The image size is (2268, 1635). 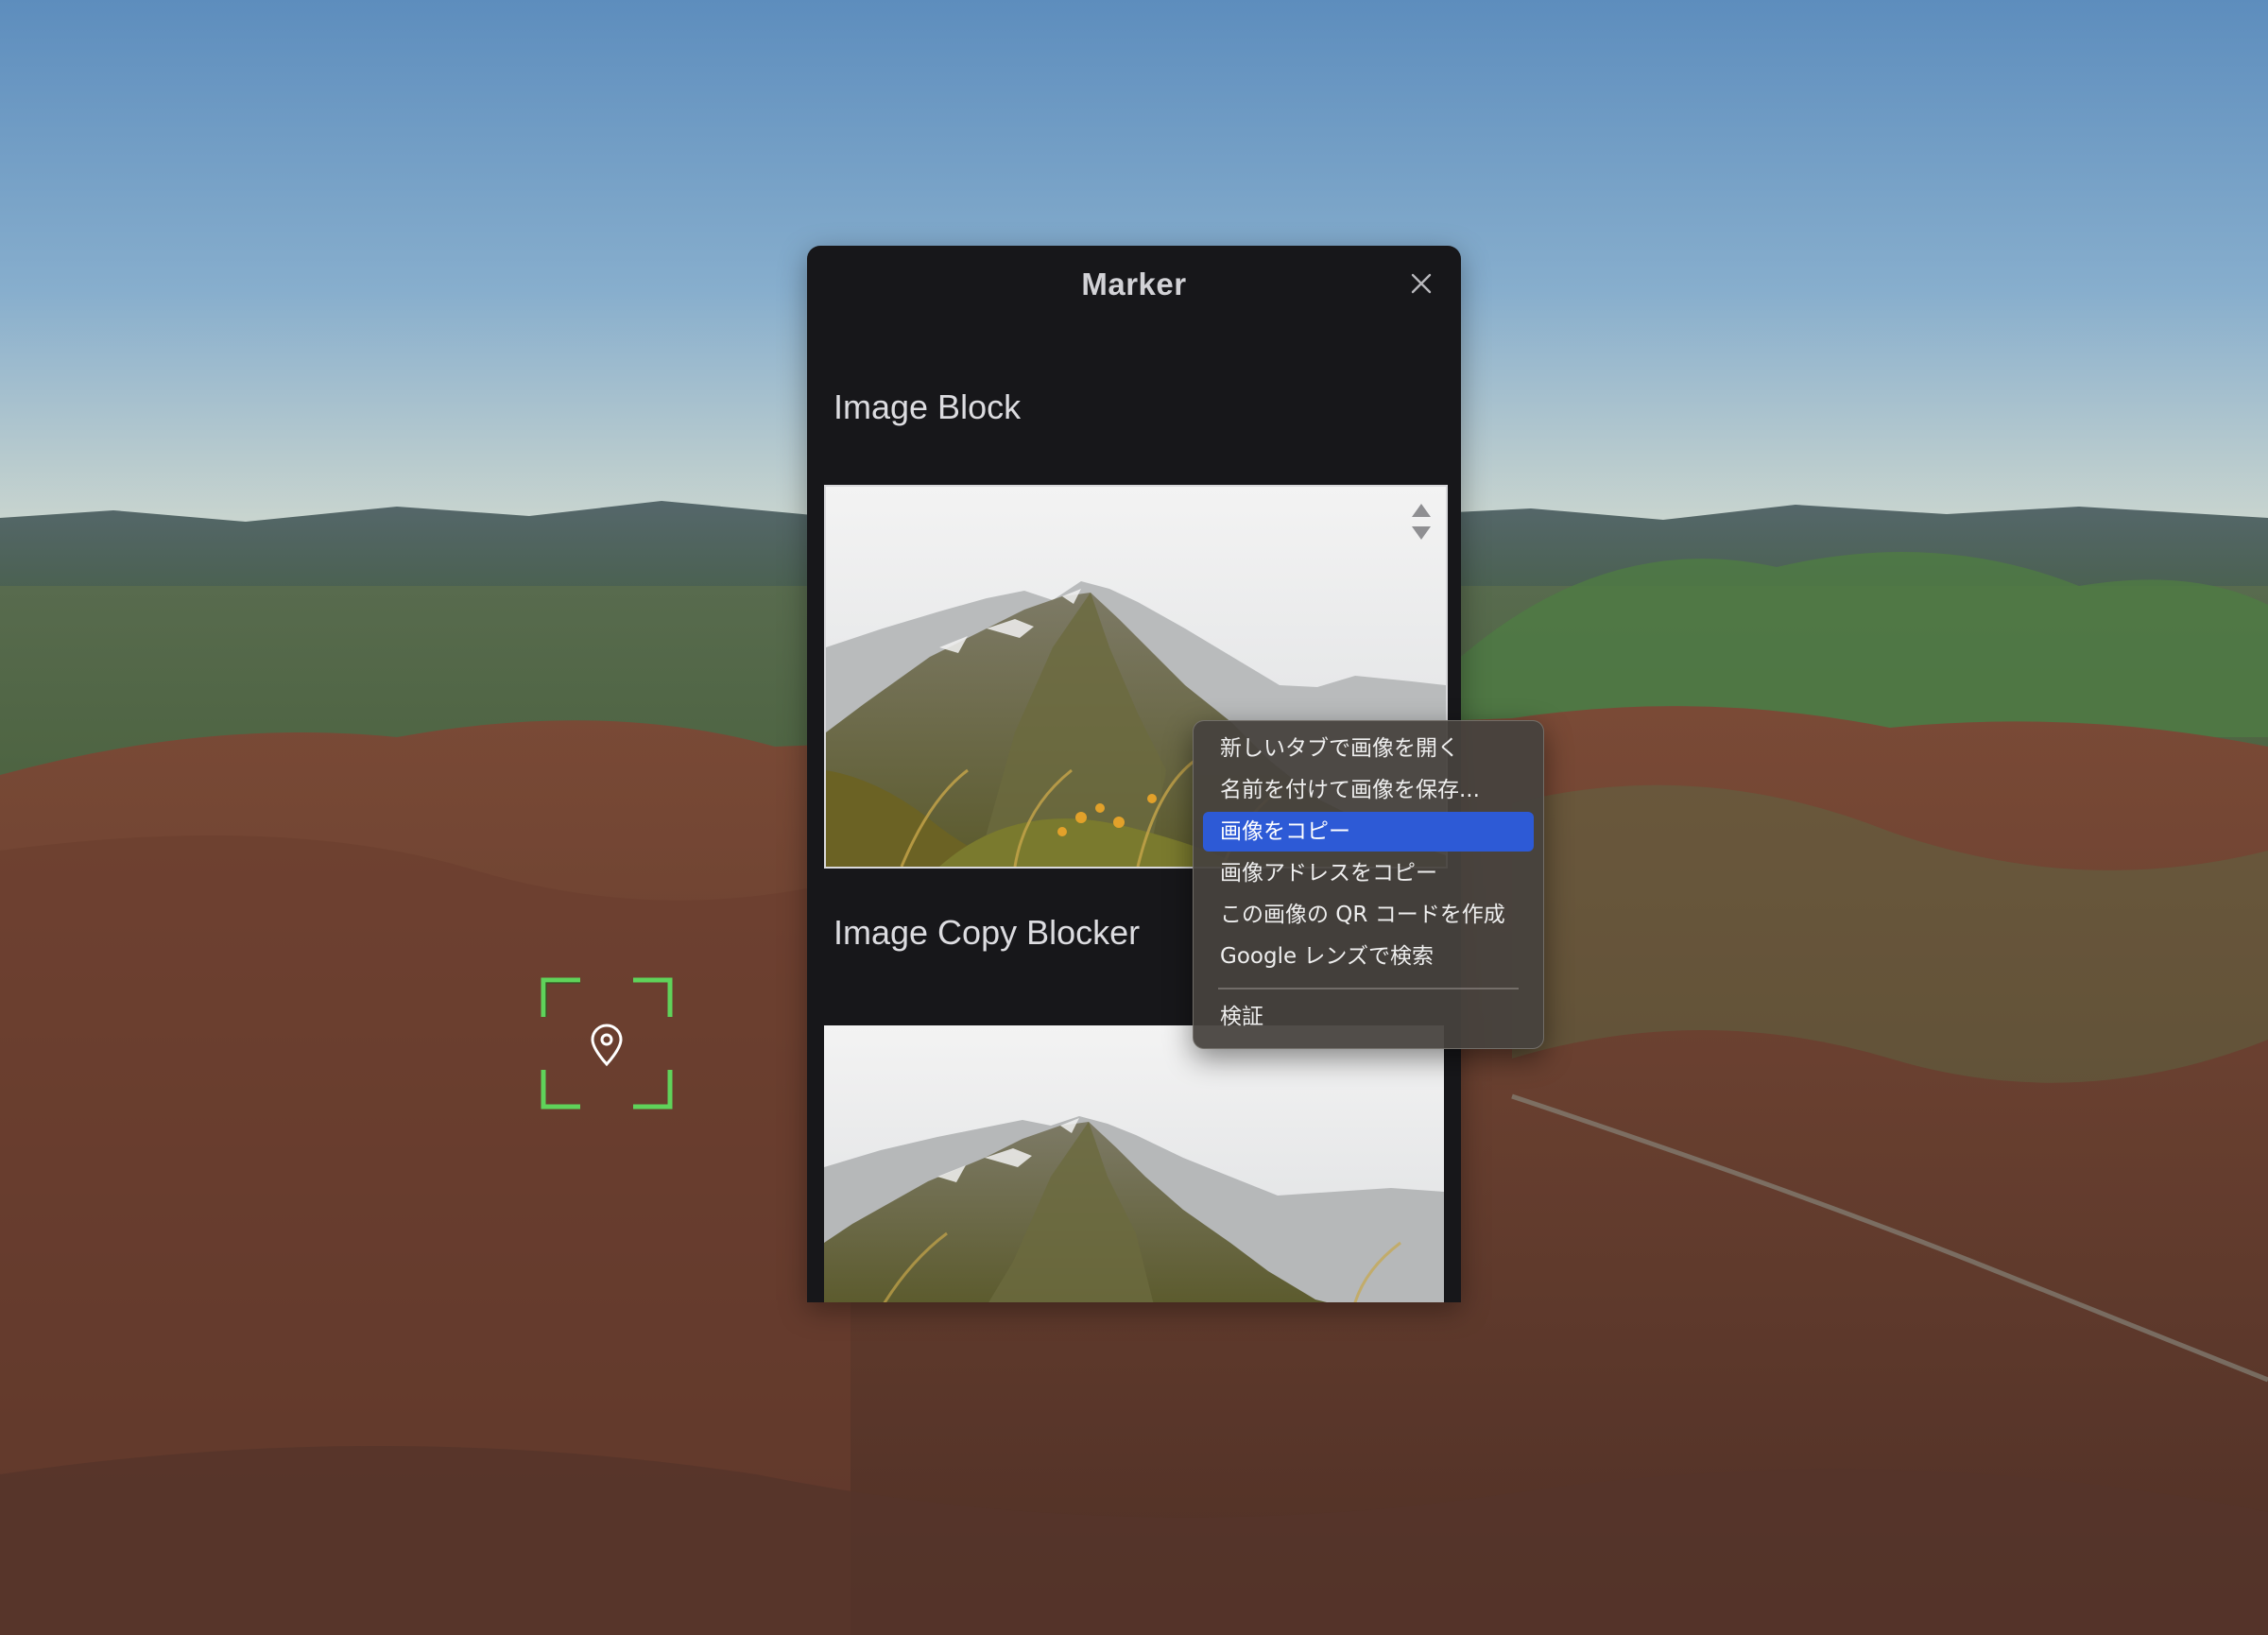 I want to click on panel-title: Marker, so click(x=1134, y=284).